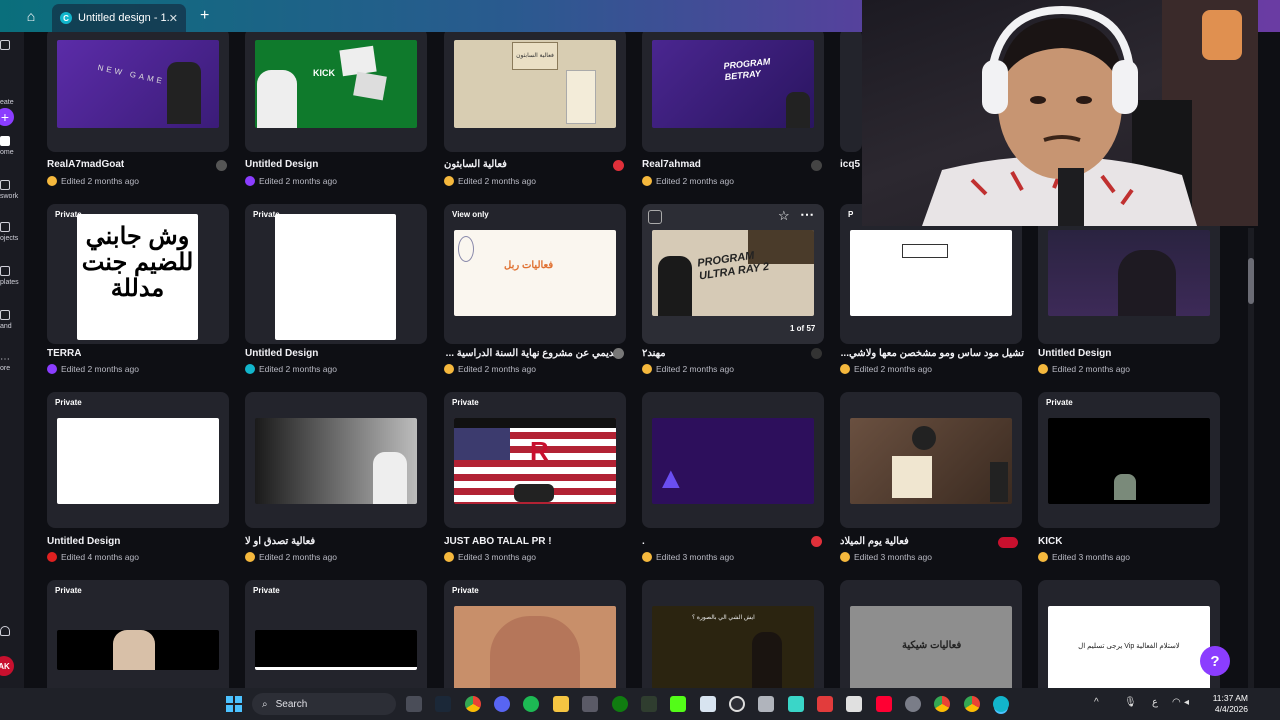 The height and width of the screenshot is (720, 1280). What do you see at coordinates (1251, 458) in the screenshot?
I see `content-scrollbar` at bounding box center [1251, 458].